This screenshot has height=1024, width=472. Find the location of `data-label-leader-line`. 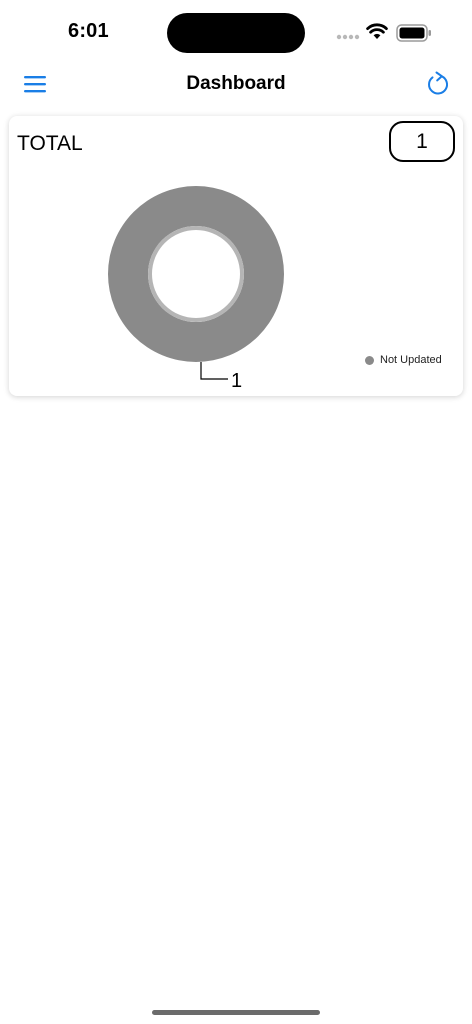

data-label-leader-line is located at coordinates (214, 371).